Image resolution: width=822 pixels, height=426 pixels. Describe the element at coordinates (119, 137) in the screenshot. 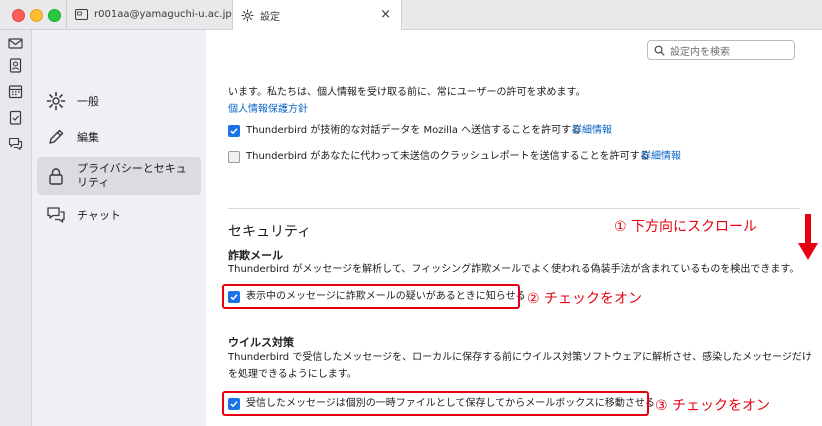

I see `sidebar-item-composition: 編集` at that location.